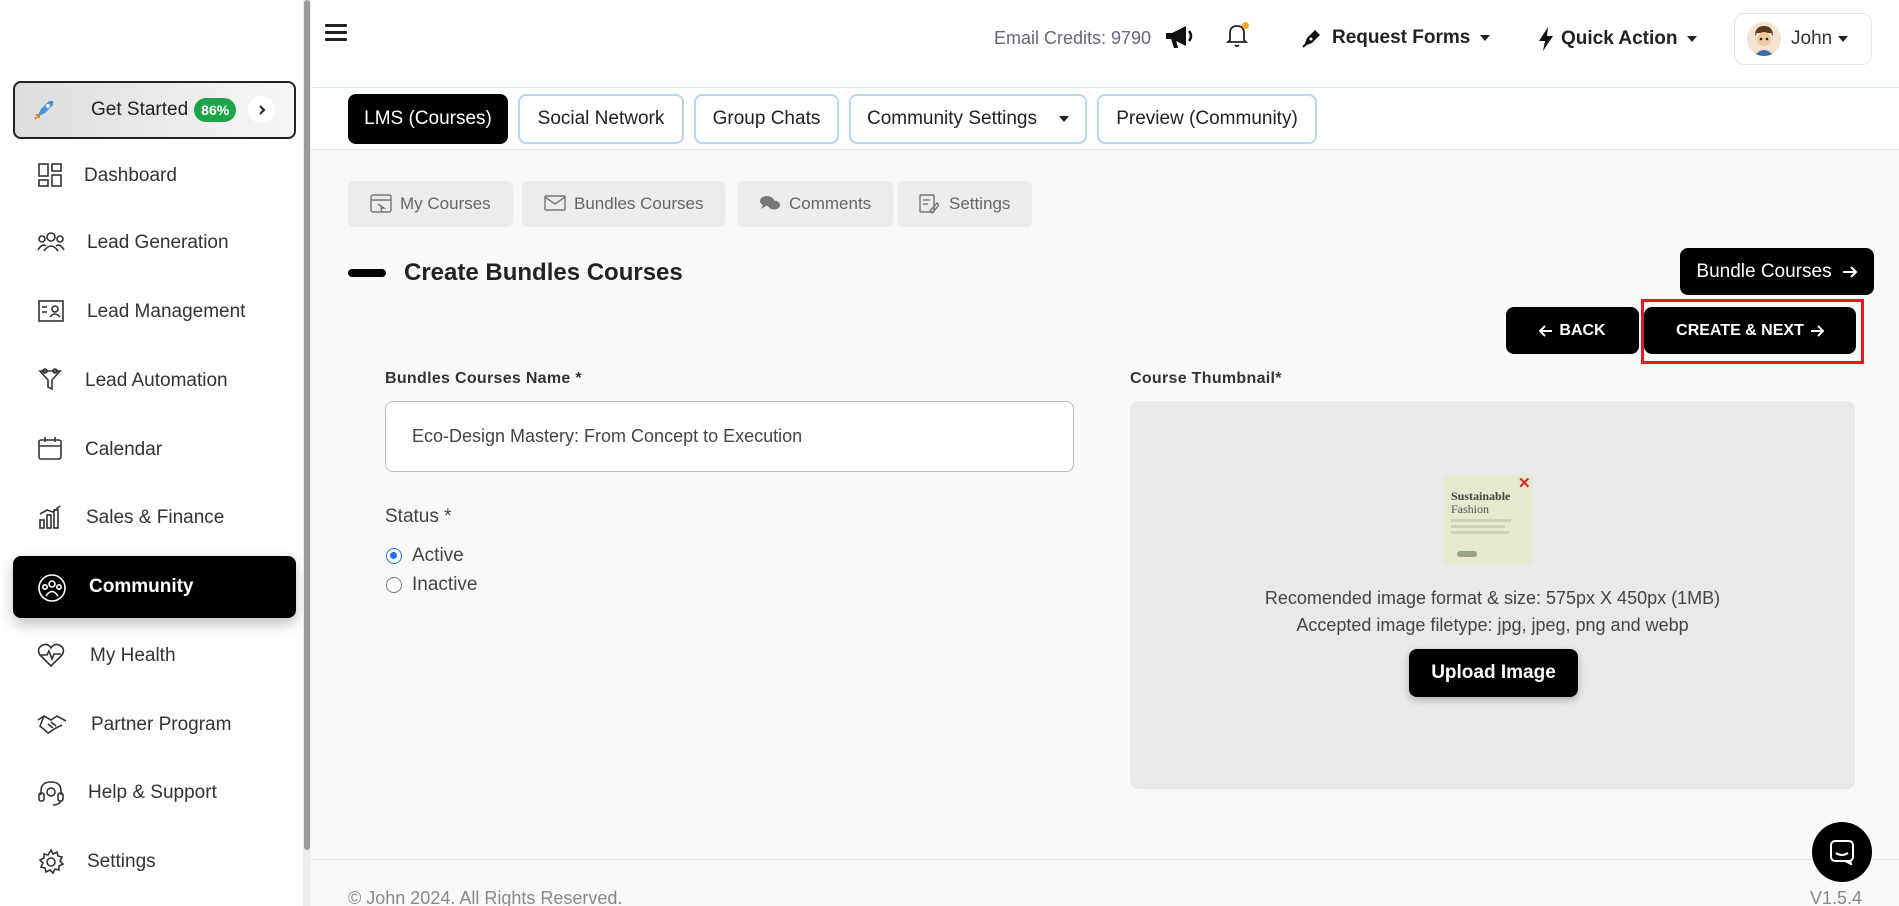  I want to click on sidebar-item-label: Partner Program, so click(161, 724).